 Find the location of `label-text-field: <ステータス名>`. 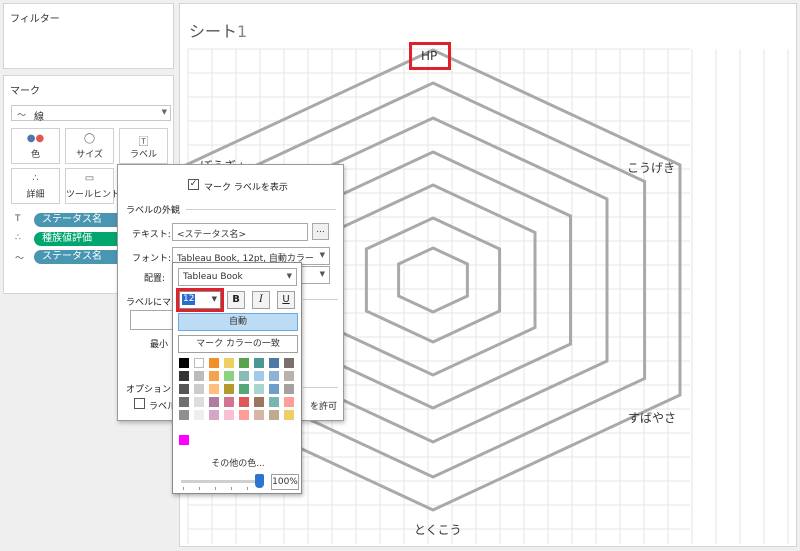

label-text-field: <ステータス名> is located at coordinates (240, 232).